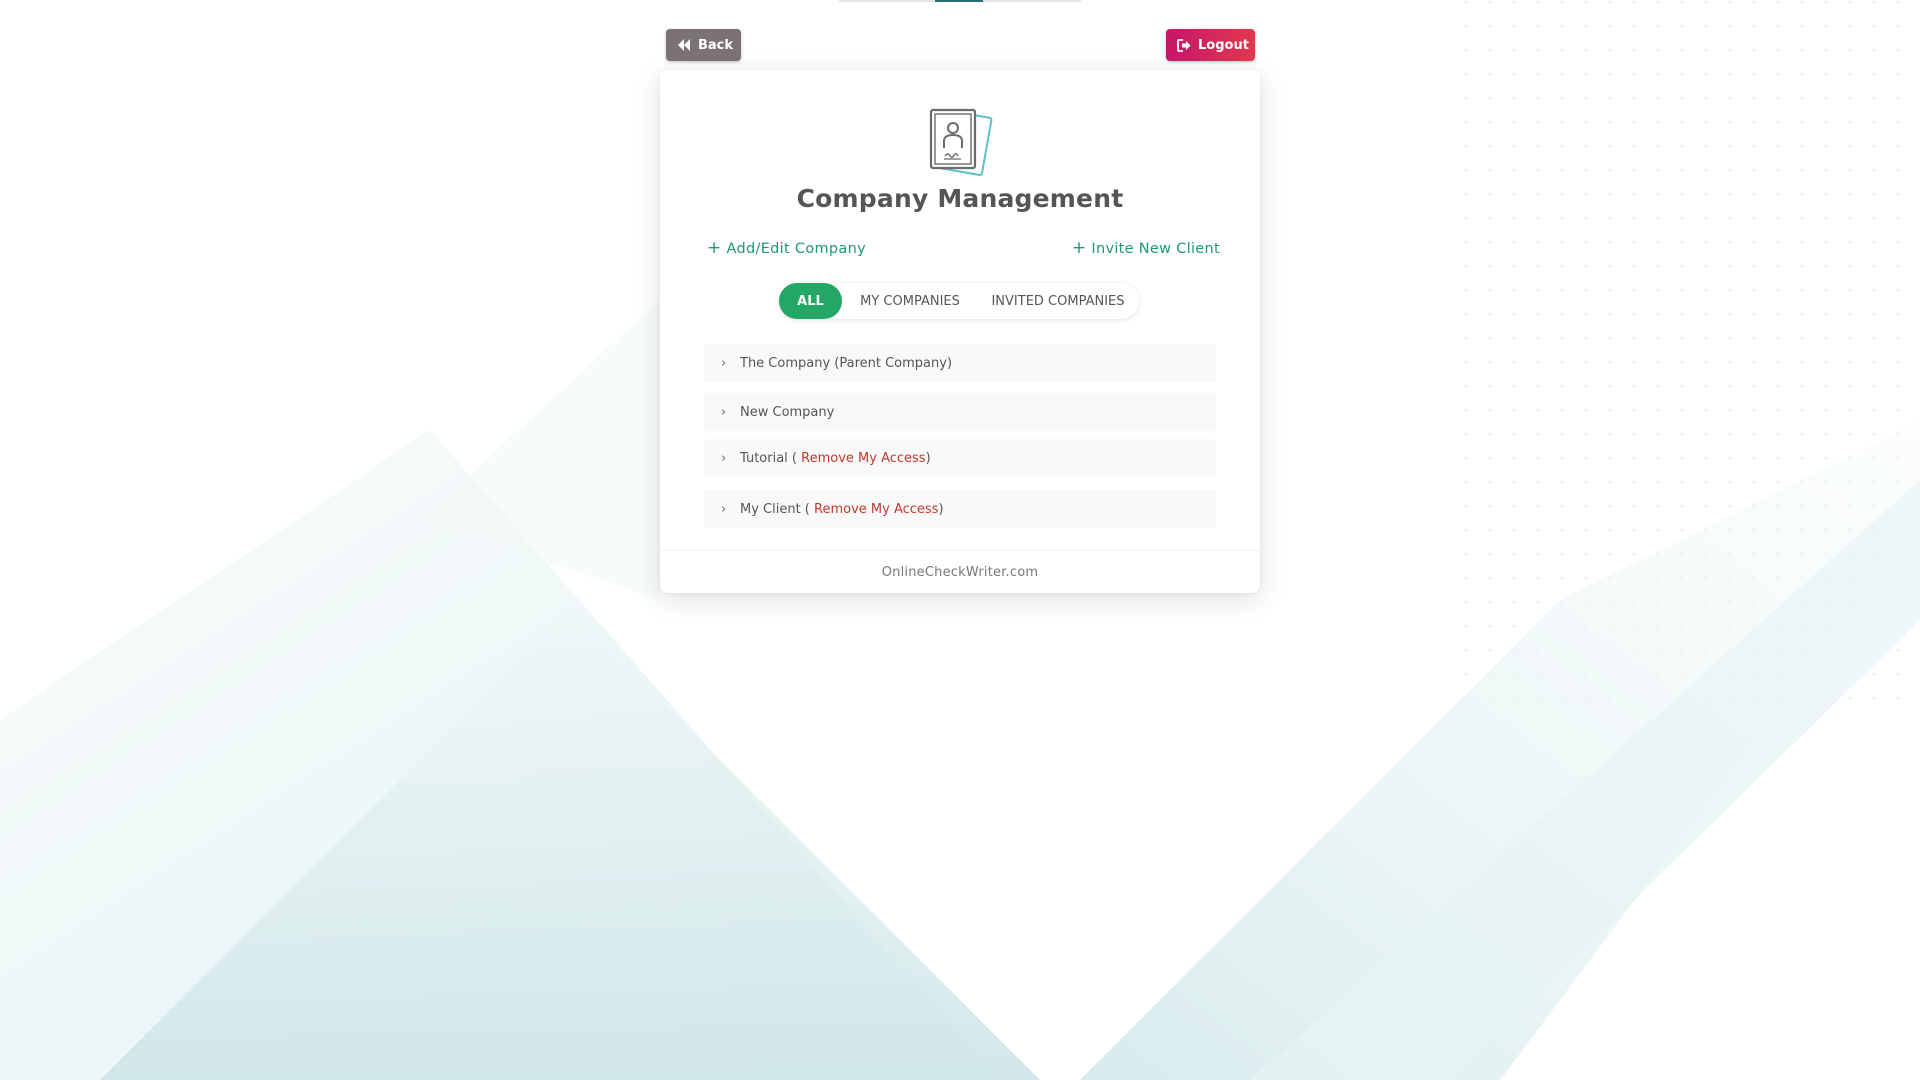  What do you see at coordinates (787, 412) in the screenshot?
I see `company-name: New Company` at bounding box center [787, 412].